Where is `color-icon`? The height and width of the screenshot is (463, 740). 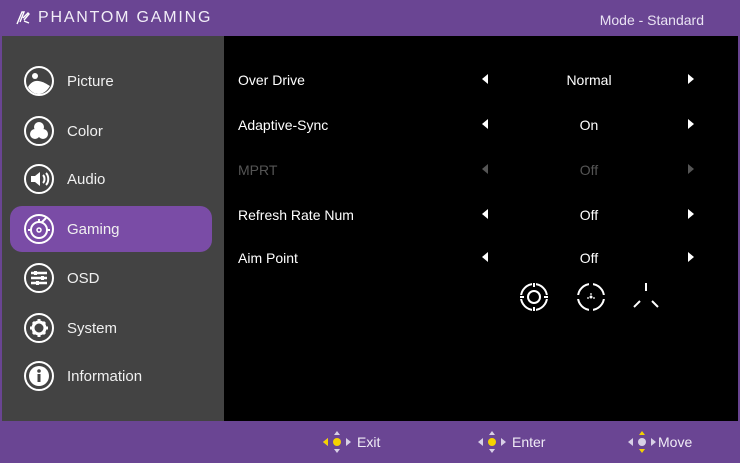
color-icon is located at coordinates (39, 131).